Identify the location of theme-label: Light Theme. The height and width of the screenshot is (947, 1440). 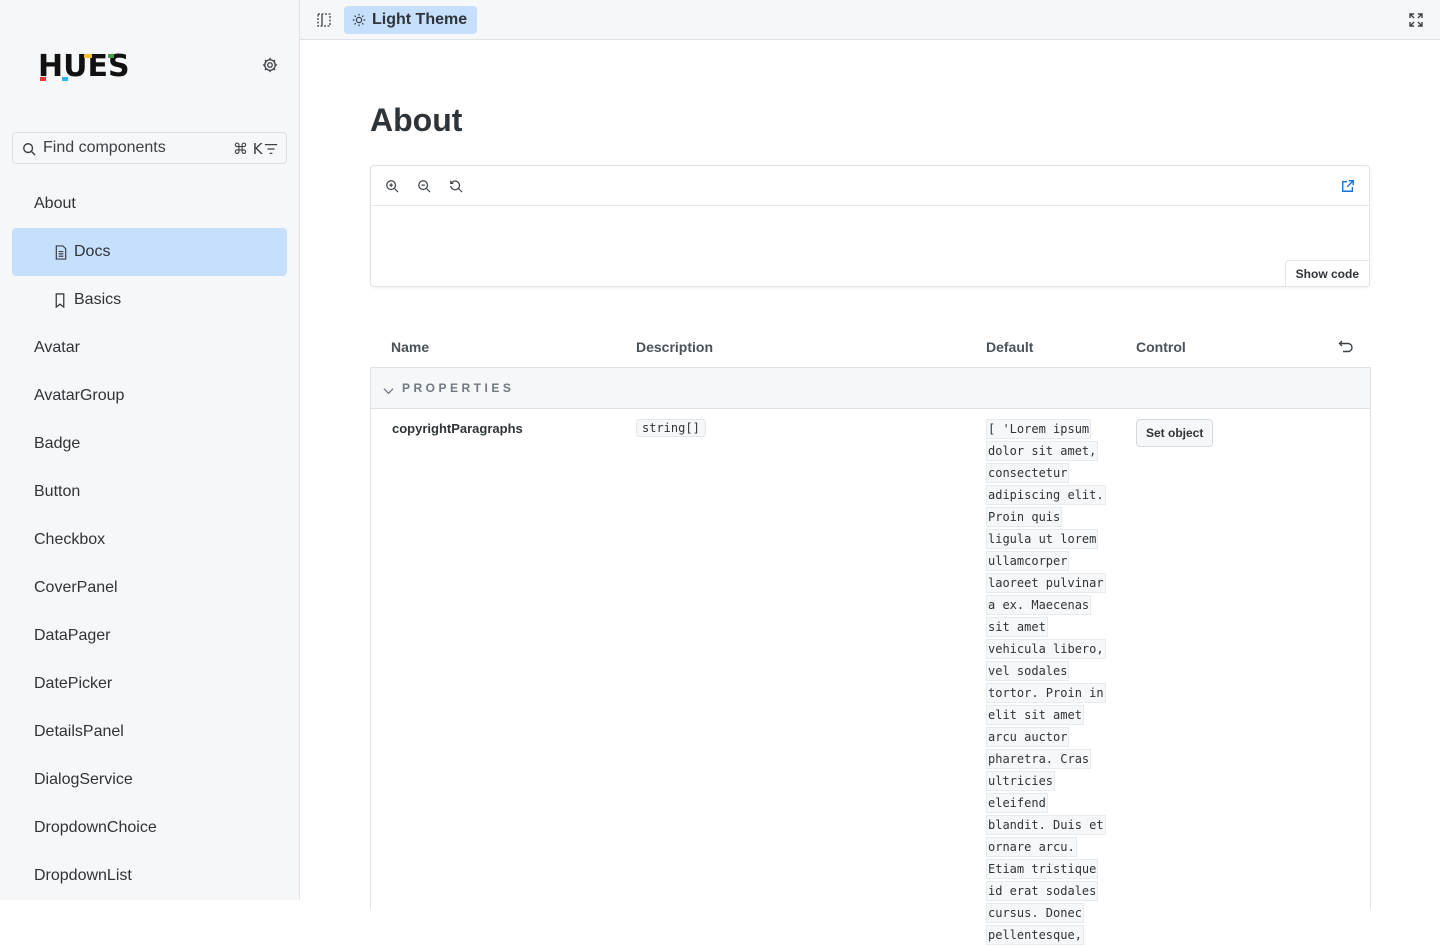
(420, 19).